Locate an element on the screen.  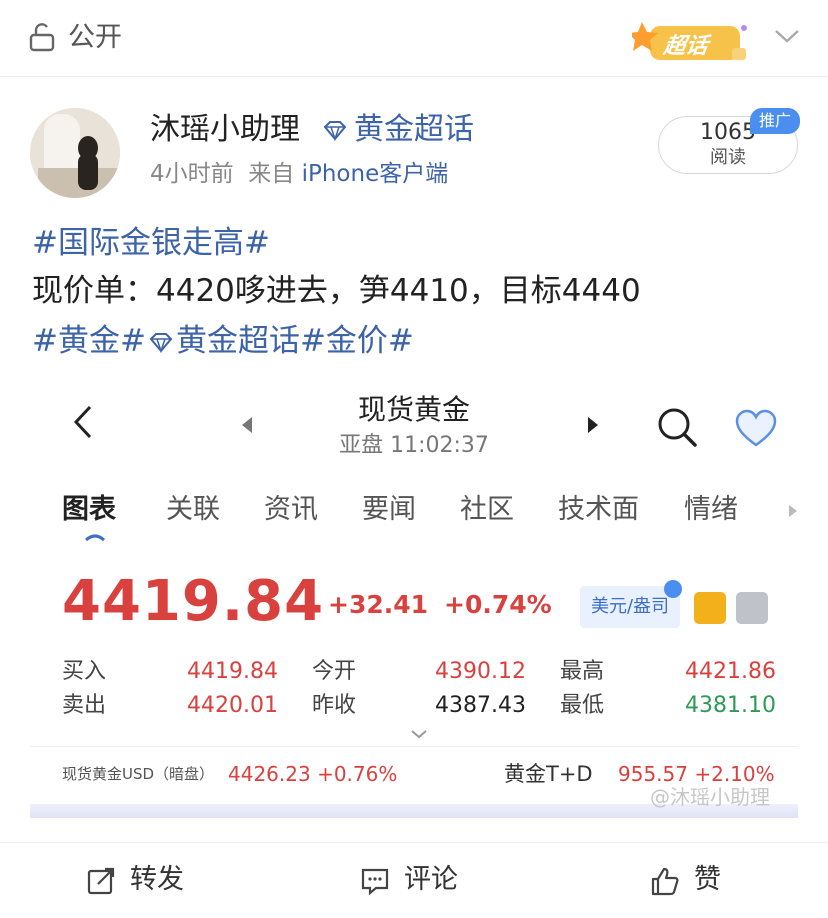
coin-icon is located at coordinates (710, 608).